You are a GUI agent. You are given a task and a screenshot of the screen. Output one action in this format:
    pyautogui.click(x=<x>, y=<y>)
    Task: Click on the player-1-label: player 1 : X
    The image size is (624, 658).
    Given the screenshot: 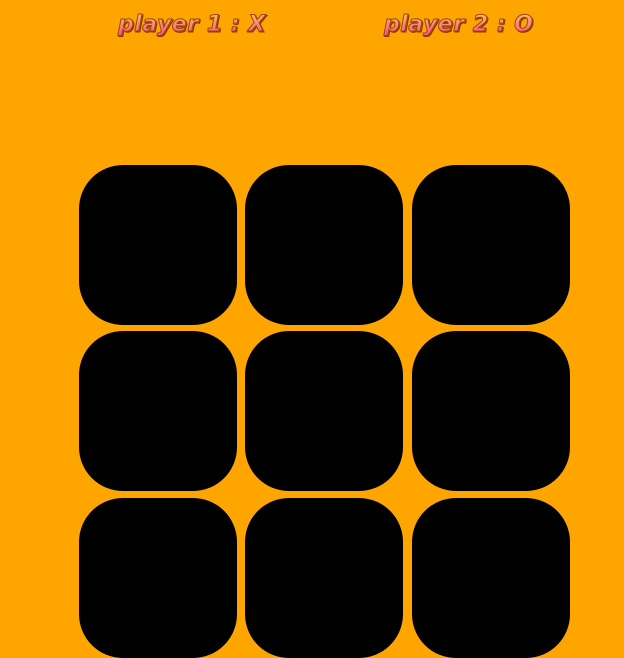 What is the action you would take?
    pyautogui.click(x=198, y=25)
    